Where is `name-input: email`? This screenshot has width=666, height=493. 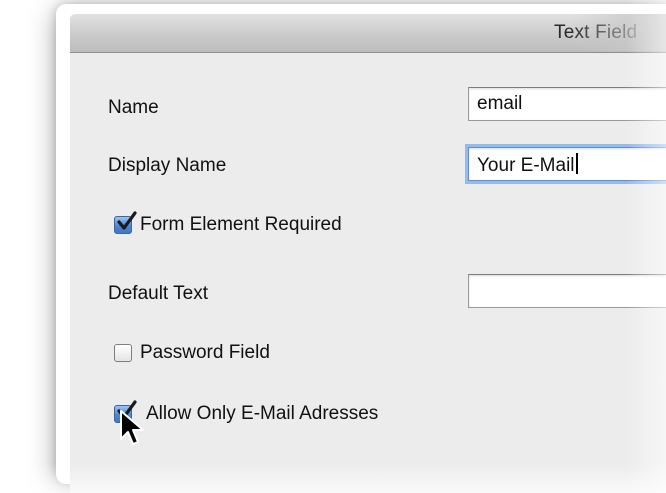
name-input: email is located at coordinates (567, 104).